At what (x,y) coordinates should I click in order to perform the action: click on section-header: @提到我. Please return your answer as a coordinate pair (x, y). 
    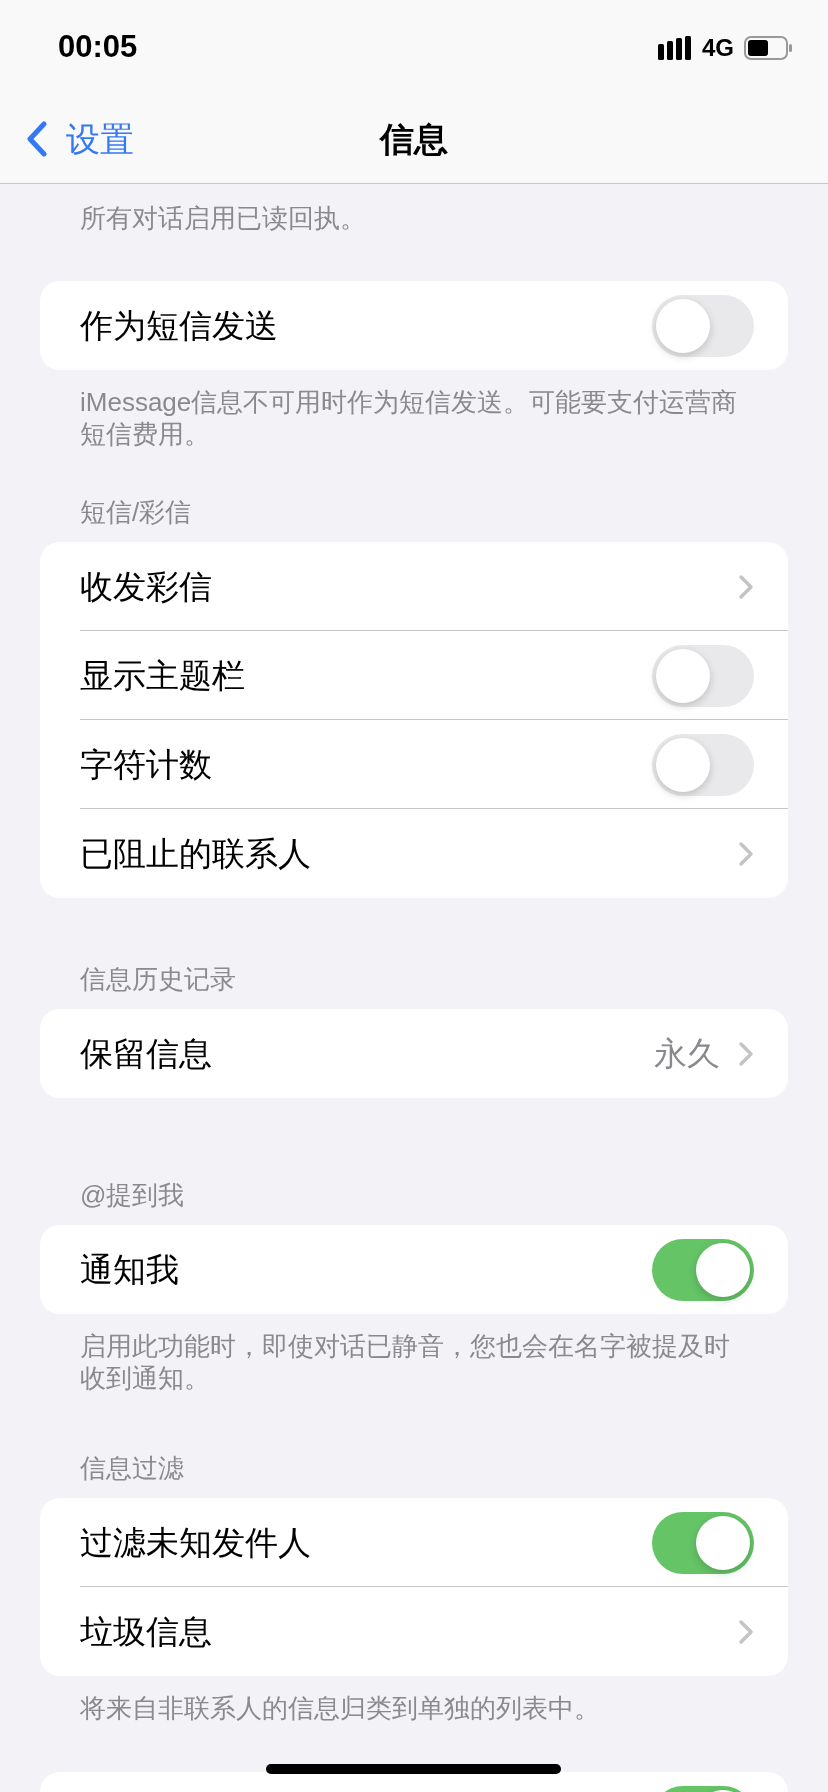
    Looking at the image, I should click on (132, 1195).